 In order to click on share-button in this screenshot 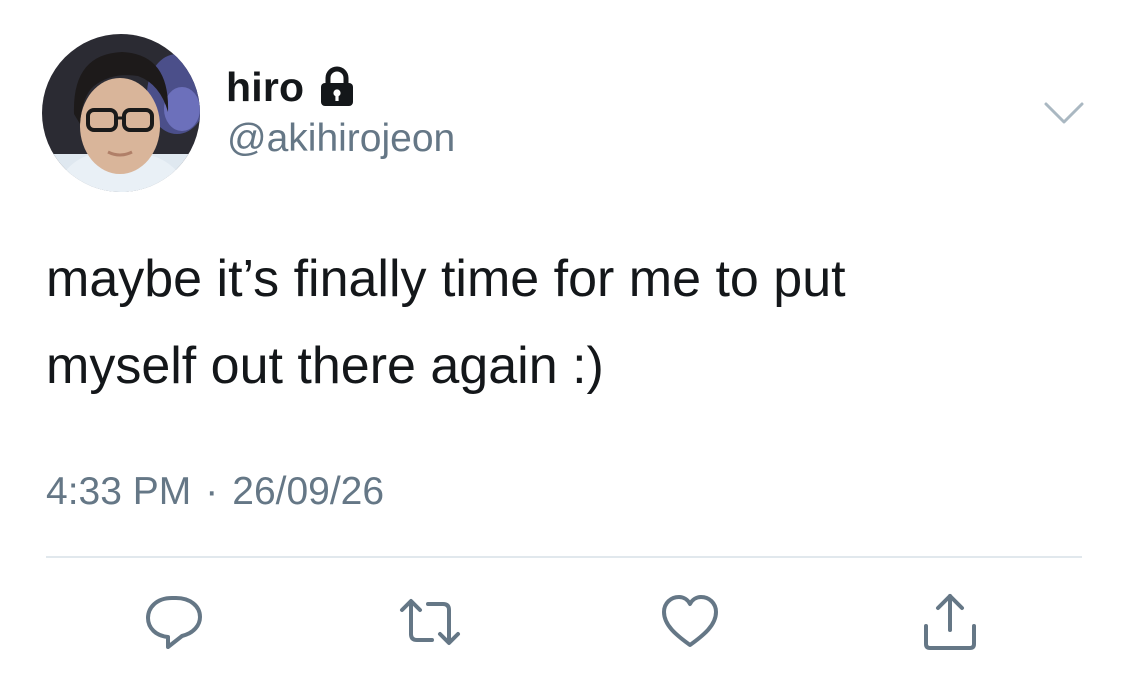, I will do `click(950, 622)`.